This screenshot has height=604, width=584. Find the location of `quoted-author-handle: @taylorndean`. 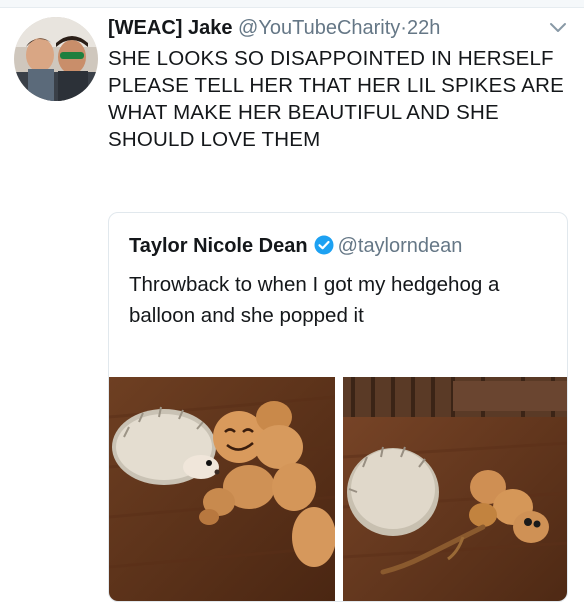

quoted-author-handle: @taylorndean is located at coordinates (400, 246).